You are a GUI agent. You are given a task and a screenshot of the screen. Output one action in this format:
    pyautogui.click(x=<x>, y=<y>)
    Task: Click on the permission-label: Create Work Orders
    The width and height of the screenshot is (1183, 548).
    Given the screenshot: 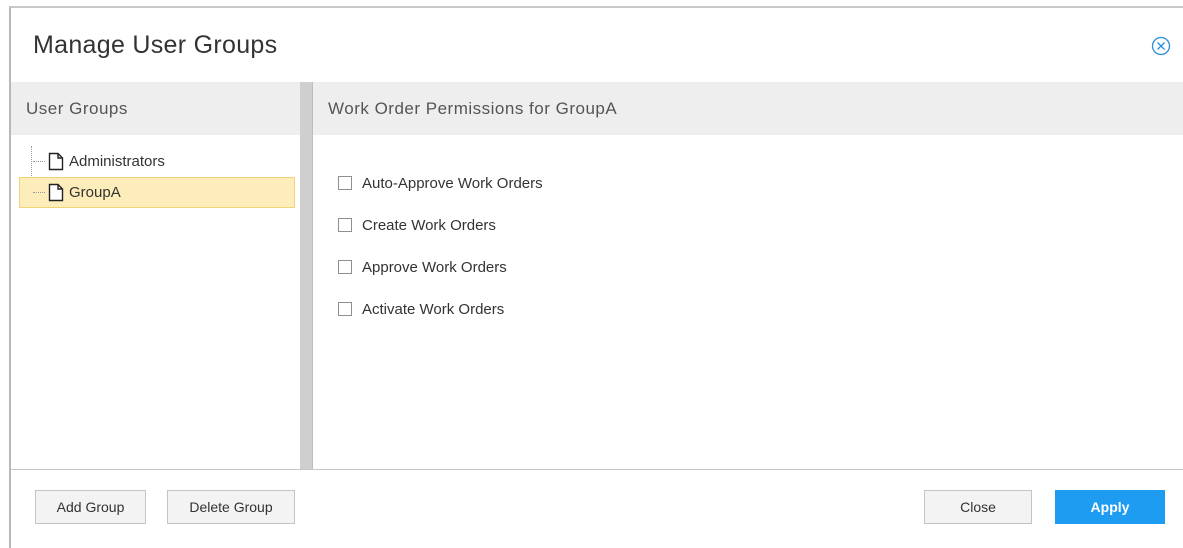 What is the action you would take?
    pyautogui.click(x=429, y=225)
    